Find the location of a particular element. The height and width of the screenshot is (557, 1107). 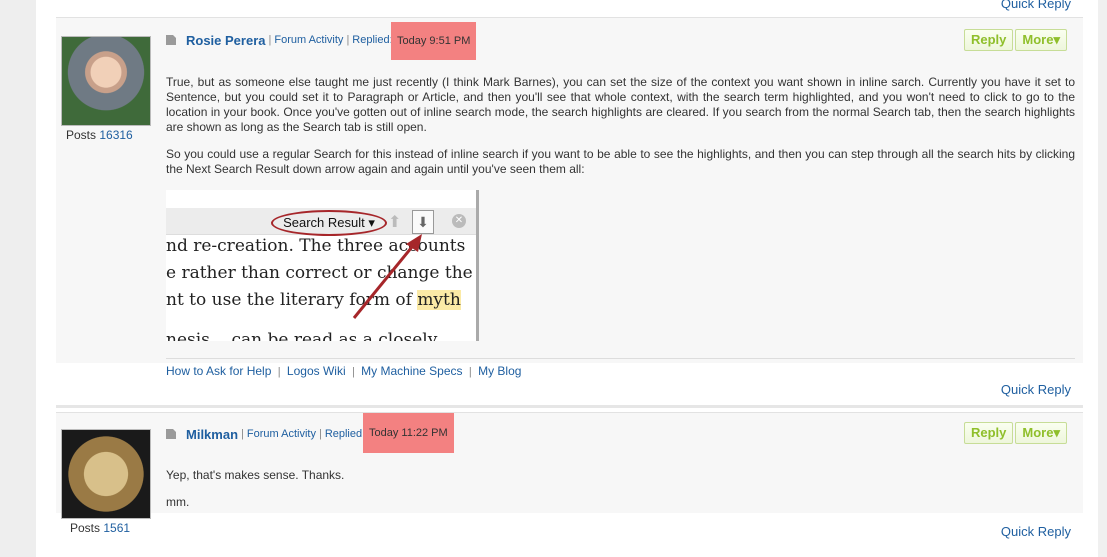

red-arrow is located at coordinates (387, 276).